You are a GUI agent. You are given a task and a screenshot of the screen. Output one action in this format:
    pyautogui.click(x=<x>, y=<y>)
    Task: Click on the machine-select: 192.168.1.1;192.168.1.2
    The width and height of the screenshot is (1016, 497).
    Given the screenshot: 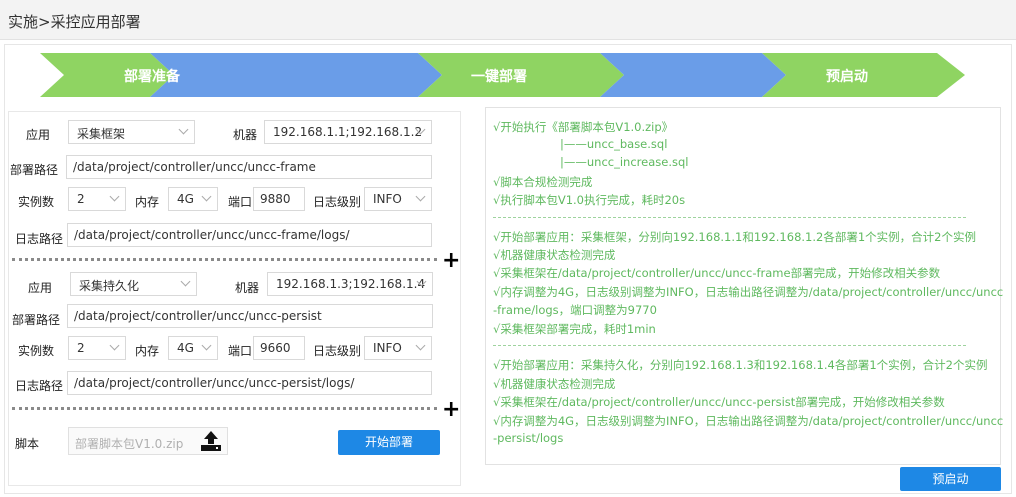 What is the action you would take?
    pyautogui.click(x=348, y=132)
    